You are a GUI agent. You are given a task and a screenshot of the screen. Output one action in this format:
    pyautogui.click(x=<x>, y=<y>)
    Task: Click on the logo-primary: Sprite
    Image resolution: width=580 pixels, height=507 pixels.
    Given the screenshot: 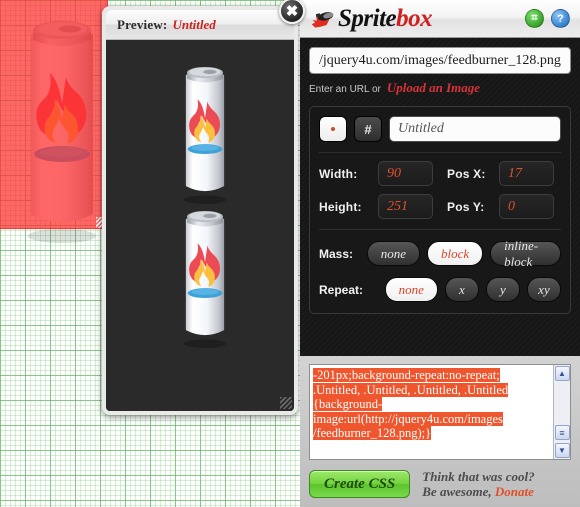 What is the action you would take?
    pyautogui.click(x=367, y=18)
    